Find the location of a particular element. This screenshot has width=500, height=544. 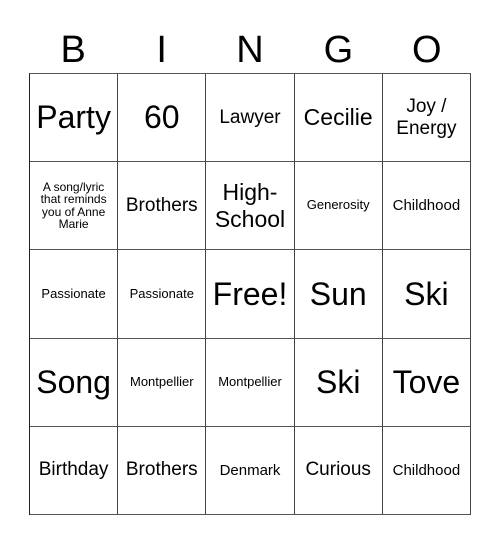

bingo-cell: Lawyer is located at coordinates (250, 118).